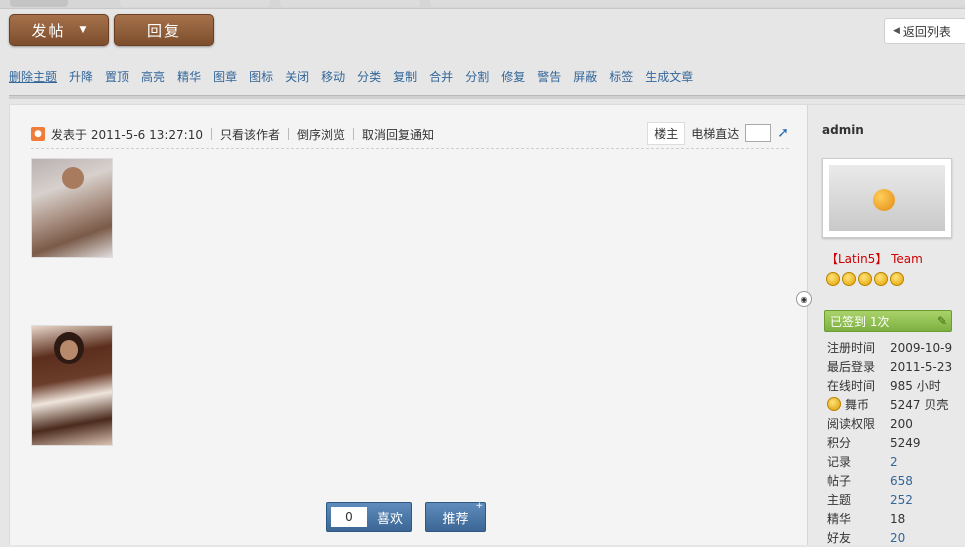  Describe the element at coordinates (513, 76) in the screenshot. I see `mod-action-repair: 修复` at that location.